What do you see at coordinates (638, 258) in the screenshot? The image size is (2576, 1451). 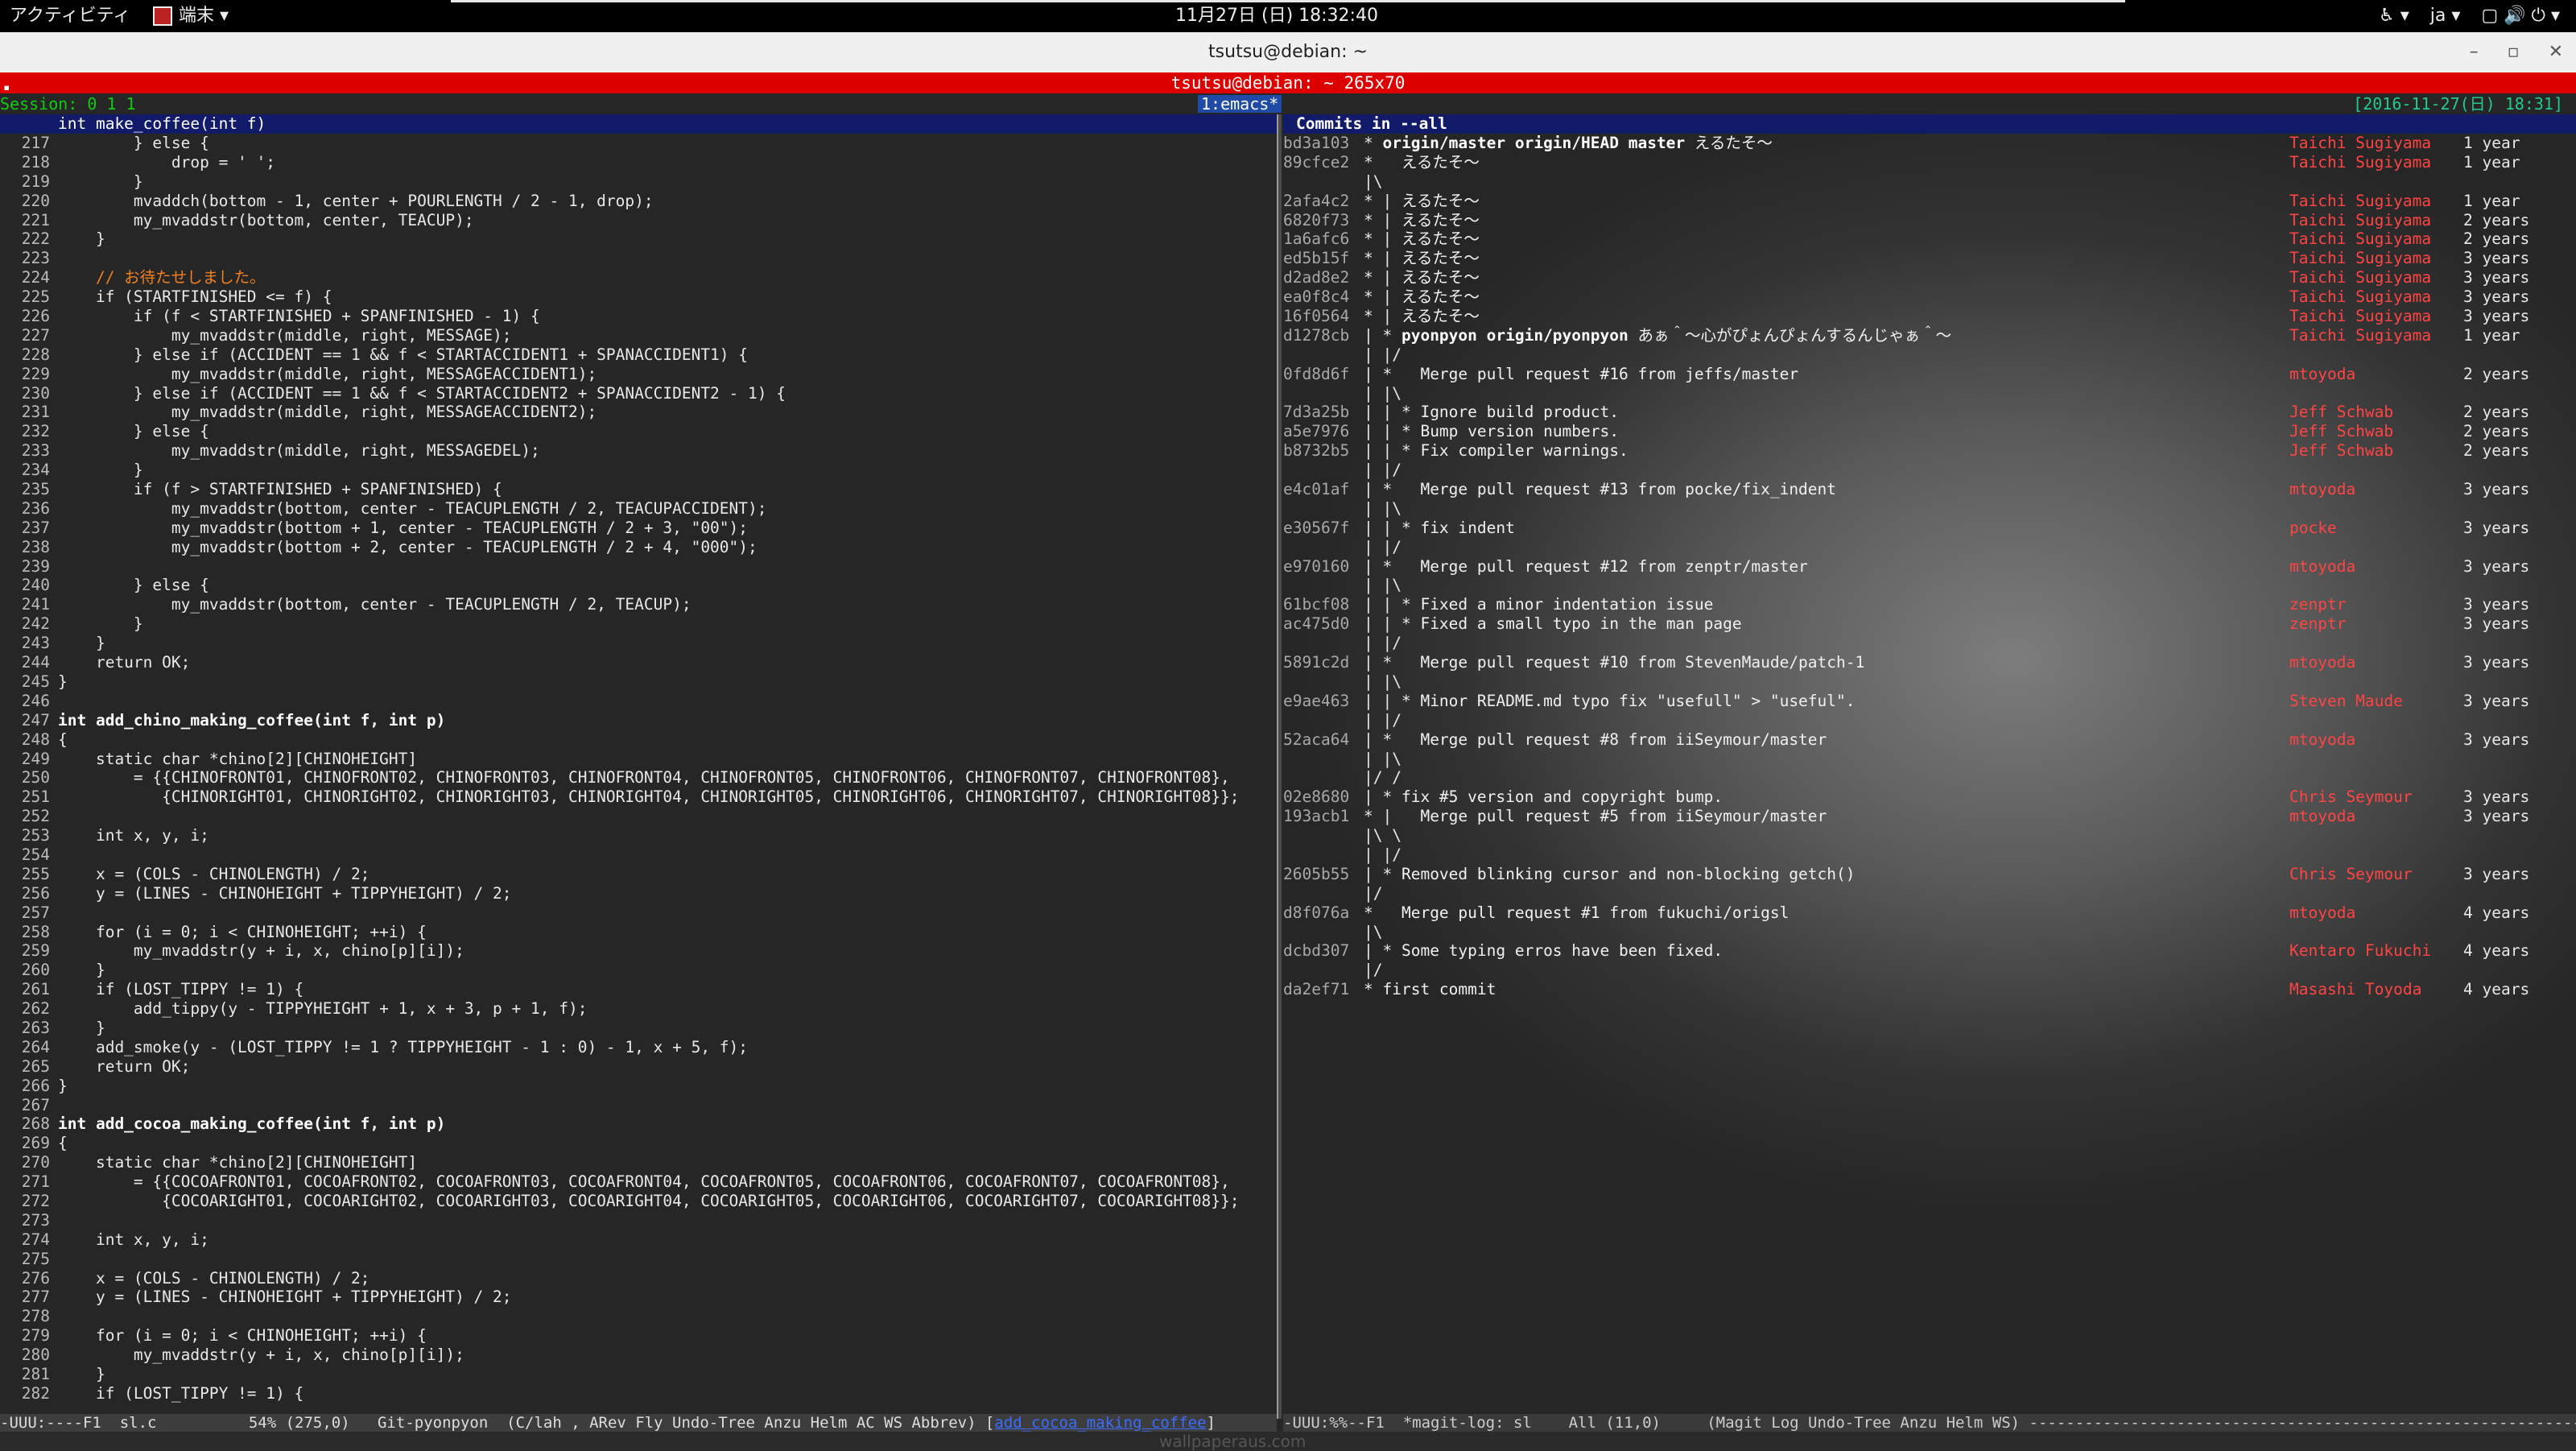 I see `code-line: 223` at bounding box center [638, 258].